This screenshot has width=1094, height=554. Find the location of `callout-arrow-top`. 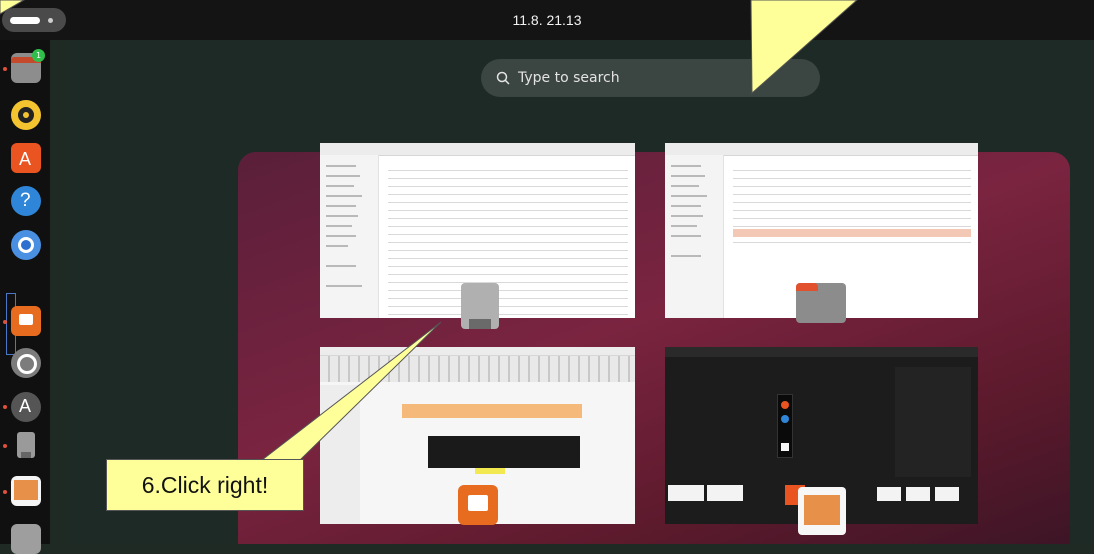

callout-arrow-top is located at coordinates (804, 47).